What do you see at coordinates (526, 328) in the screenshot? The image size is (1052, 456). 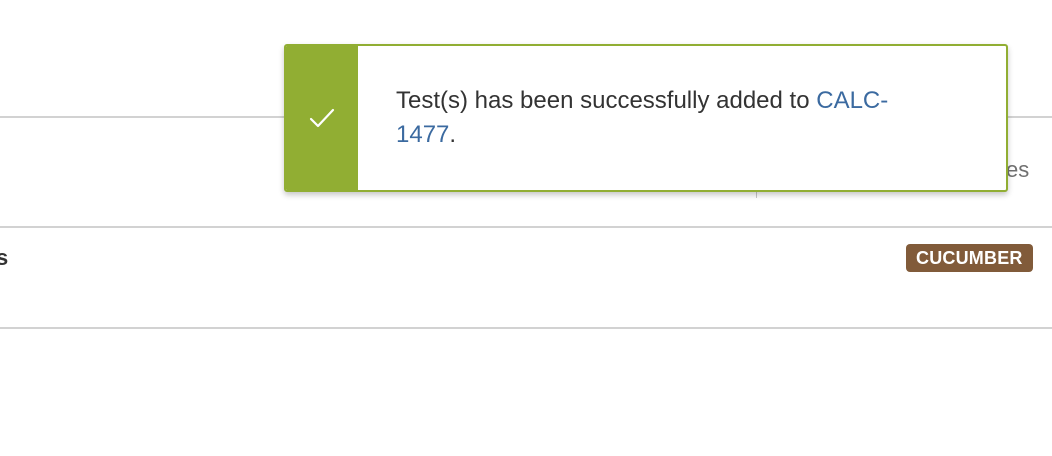 I see `table-row-bottom-border` at bounding box center [526, 328].